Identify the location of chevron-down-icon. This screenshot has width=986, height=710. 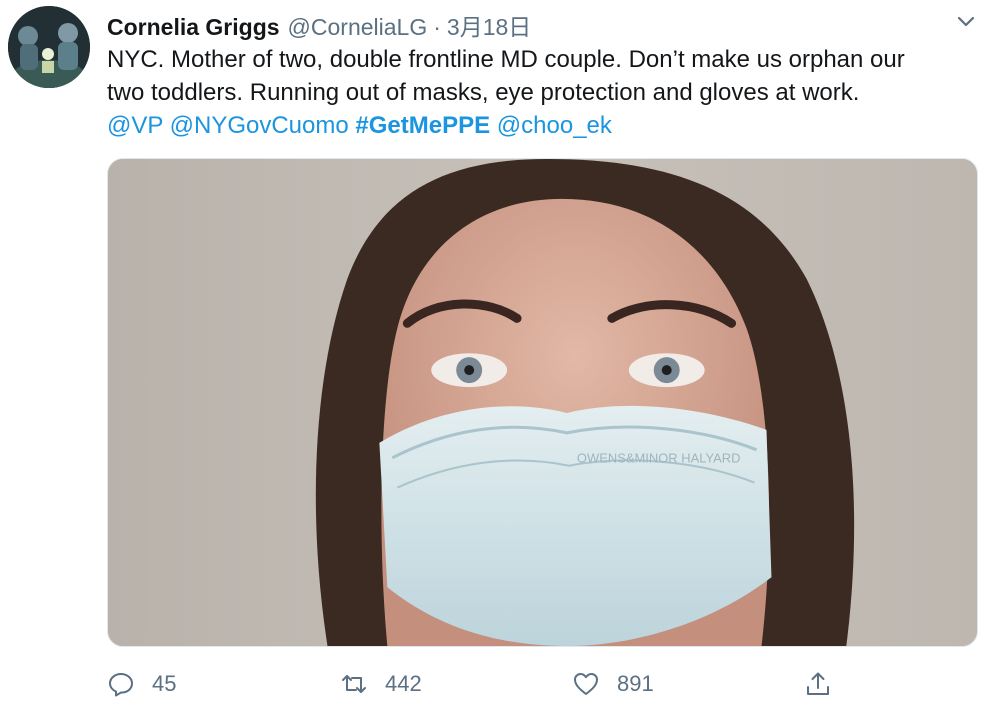
(966, 21).